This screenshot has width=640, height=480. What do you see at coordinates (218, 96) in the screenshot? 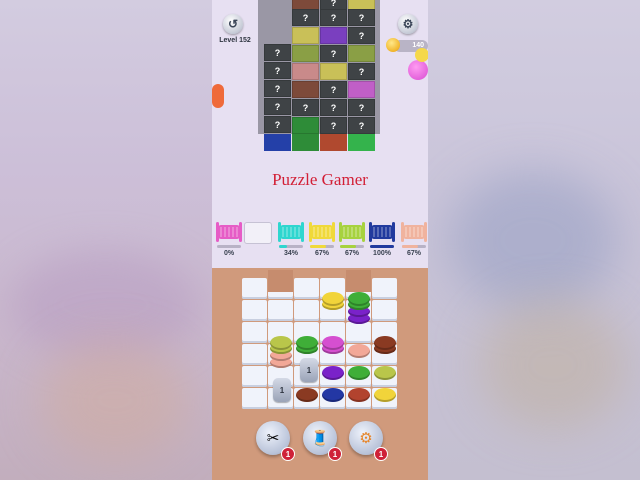
I see `side-hook-icon` at bounding box center [218, 96].